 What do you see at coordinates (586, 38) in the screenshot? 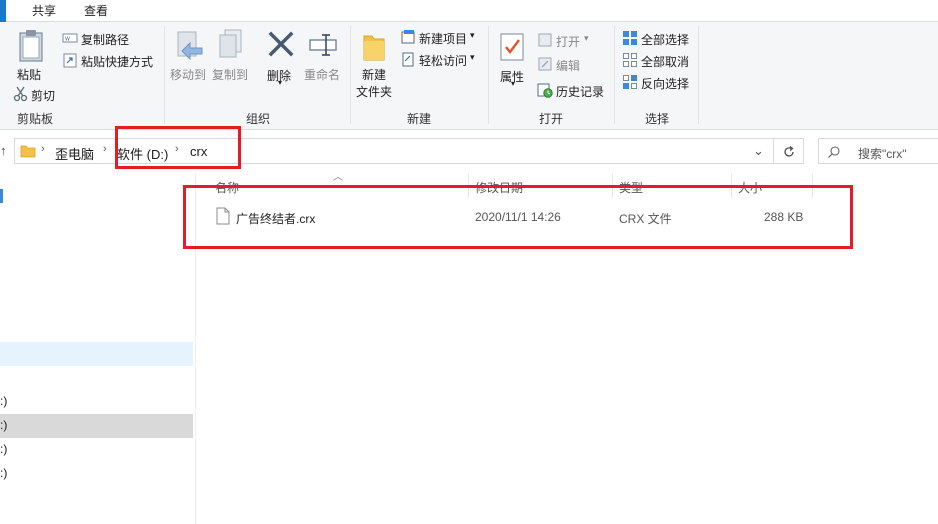
I see `open-dropdown-icon: ▾` at bounding box center [586, 38].